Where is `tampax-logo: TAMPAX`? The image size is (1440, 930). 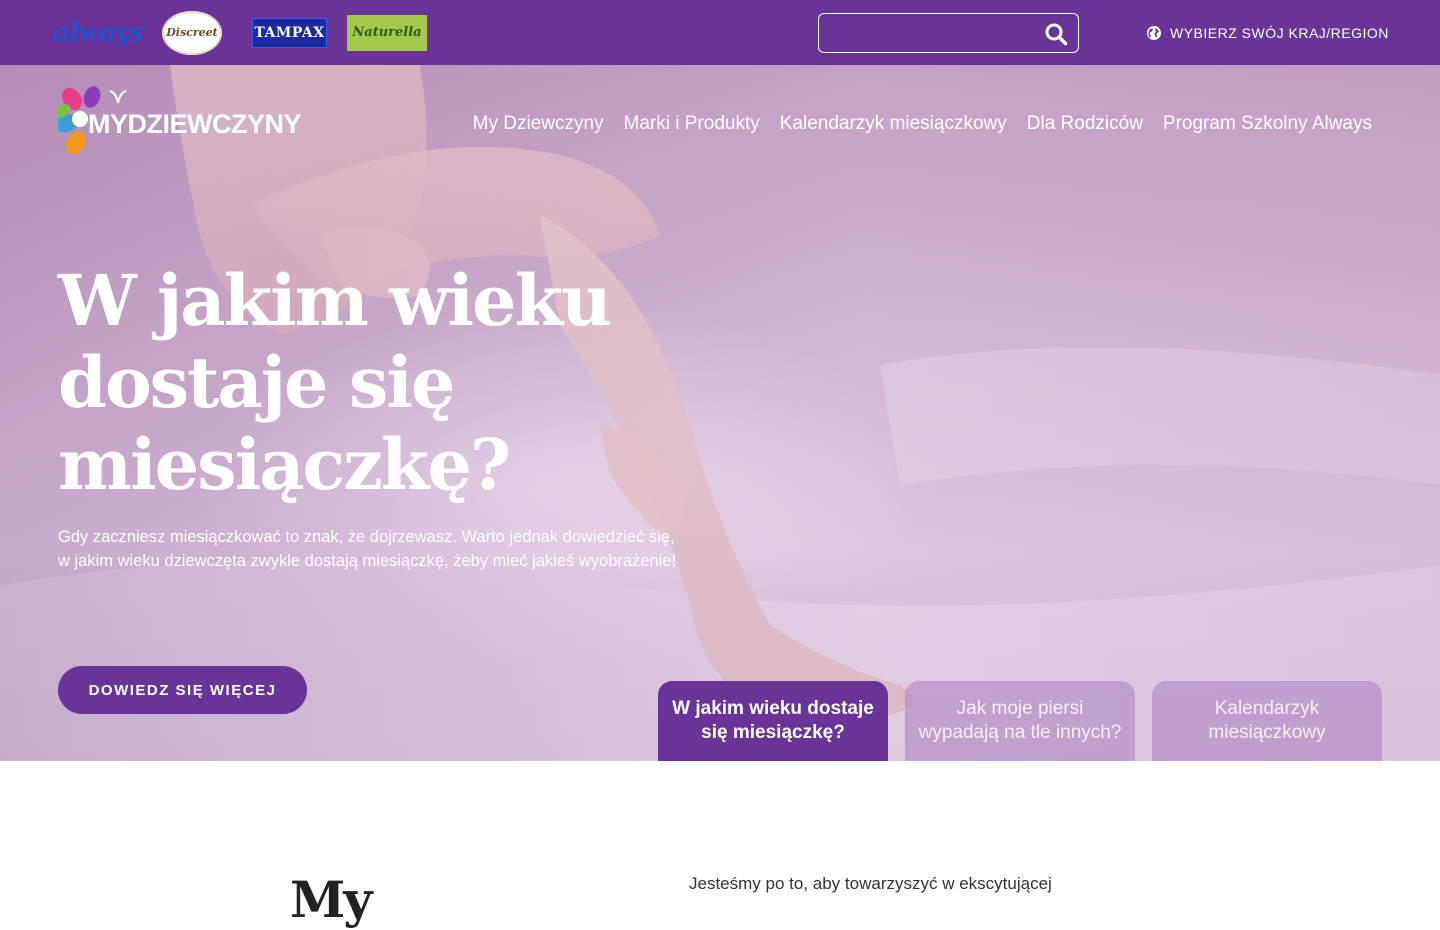
tampax-logo: TAMPAX is located at coordinates (289, 32).